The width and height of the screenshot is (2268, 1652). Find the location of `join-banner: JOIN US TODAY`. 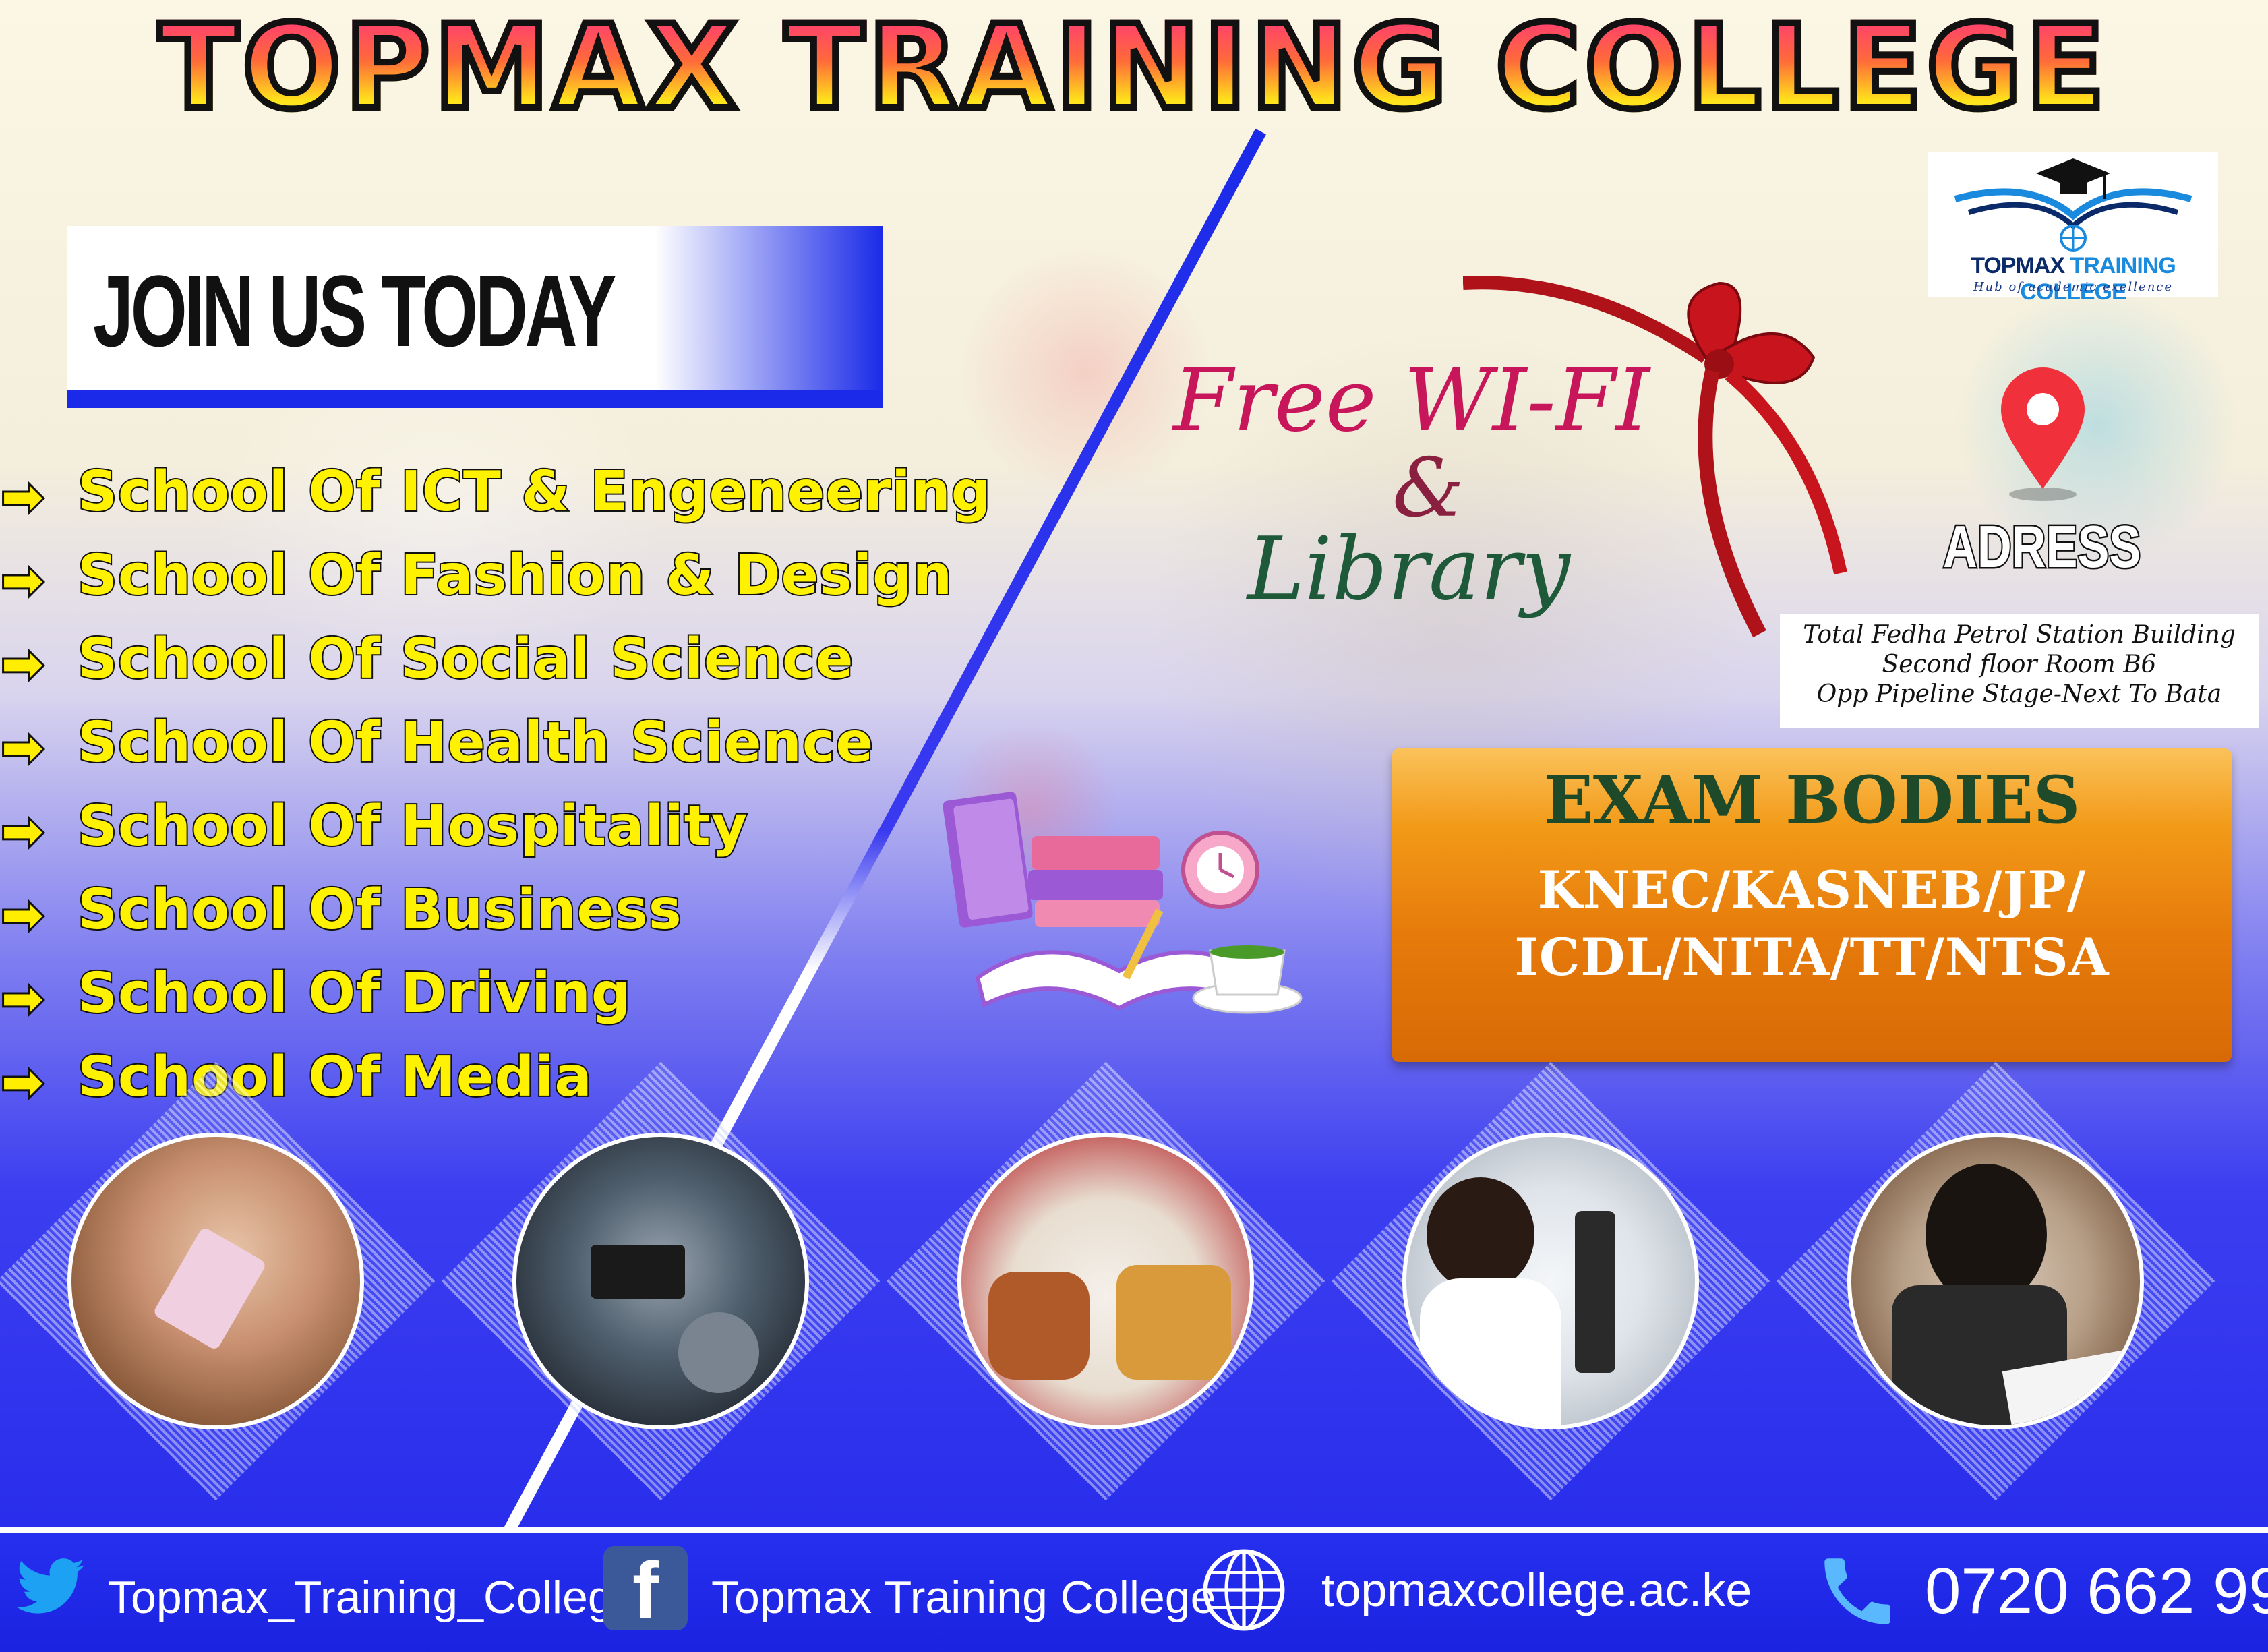

join-banner: JOIN US TODAY is located at coordinates (475, 317).